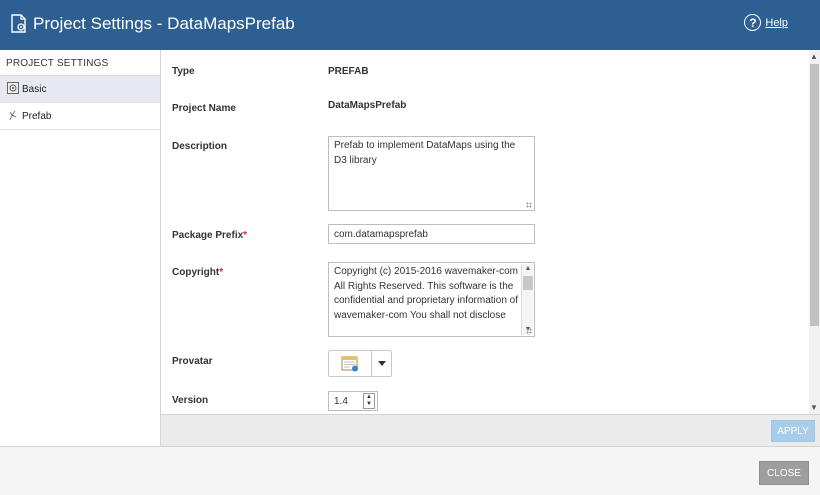 The image size is (820, 495). What do you see at coordinates (80, 63) in the screenshot?
I see `sidebar-header: PROJECT SETTINGS` at bounding box center [80, 63].